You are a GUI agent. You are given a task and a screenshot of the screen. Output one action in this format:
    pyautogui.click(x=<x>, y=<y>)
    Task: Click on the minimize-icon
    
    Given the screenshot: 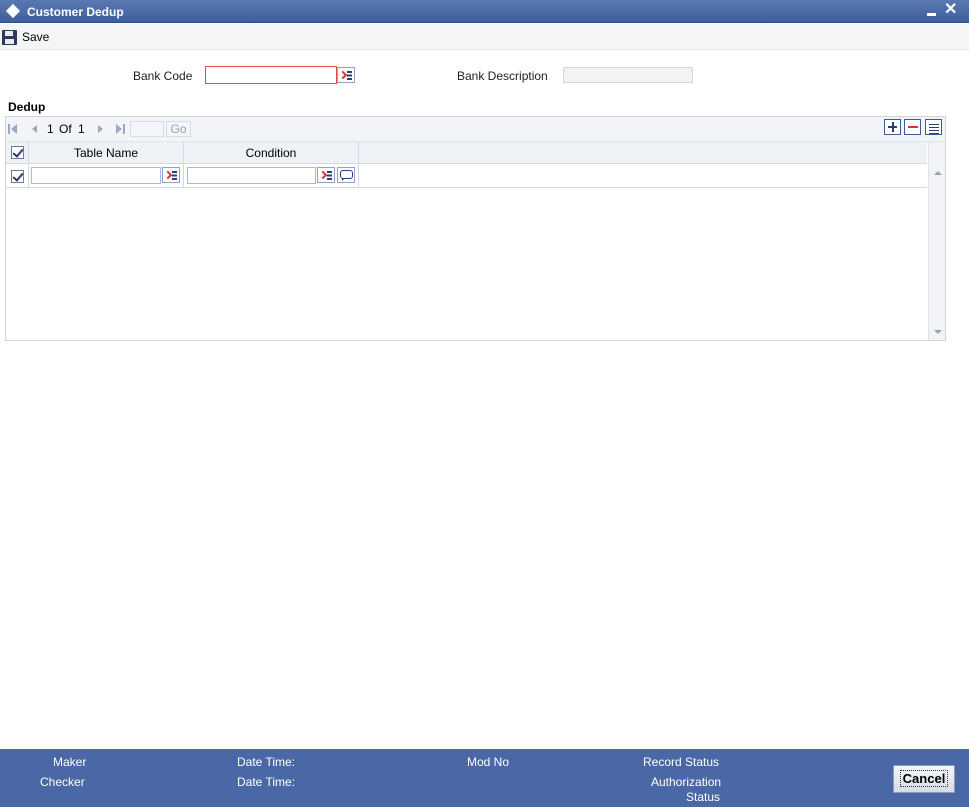 What is the action you would take?
    pyautogui.click(x=931, y=14)
    